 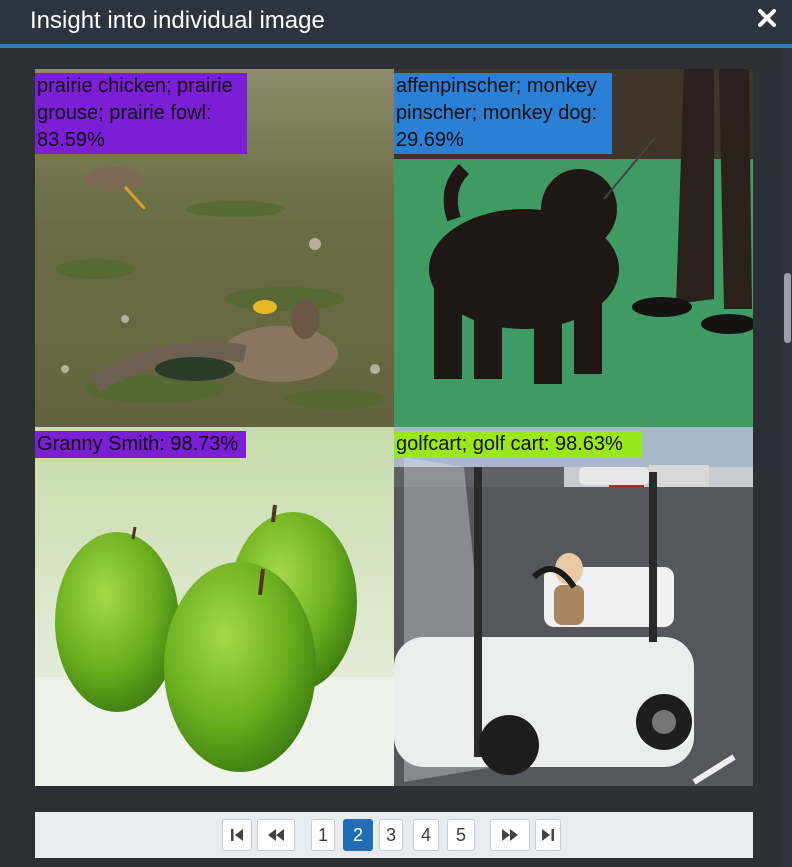 I want to click on previous-page-icon, so click(x=276, y=835).